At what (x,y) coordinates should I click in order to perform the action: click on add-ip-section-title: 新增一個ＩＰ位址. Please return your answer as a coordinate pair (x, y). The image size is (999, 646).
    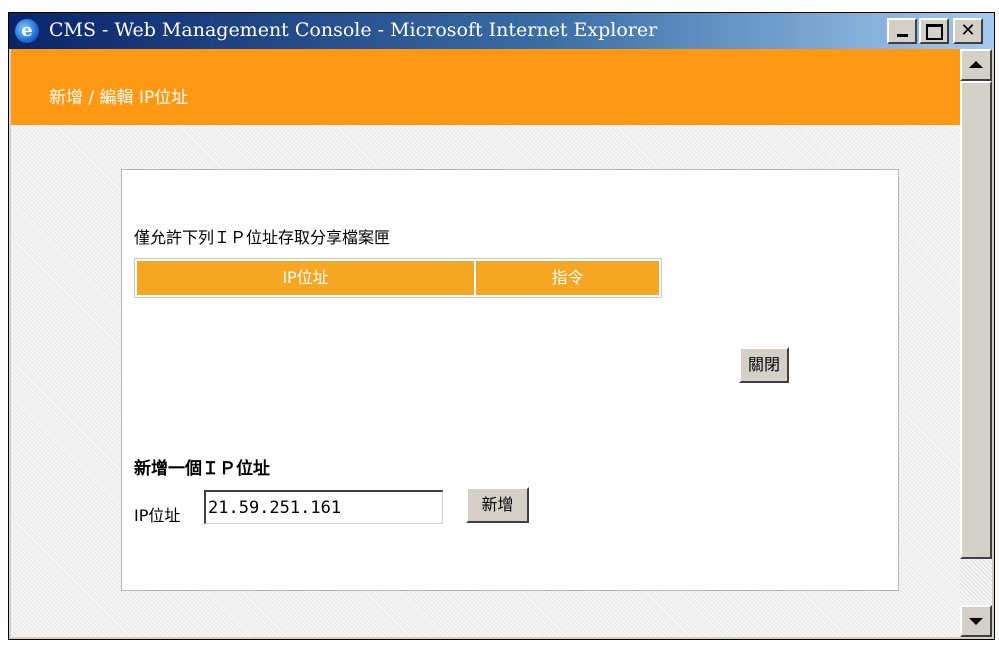
    Looking at the image, I should click on (202, 469).